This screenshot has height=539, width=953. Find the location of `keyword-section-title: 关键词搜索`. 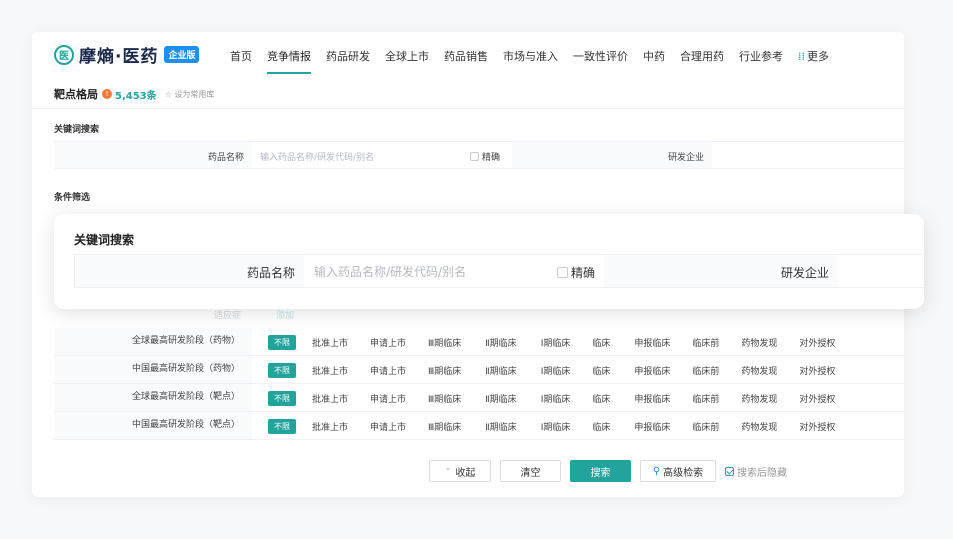

keyword-section-title: 关键词搜索 is located at coordinates (77, 130).